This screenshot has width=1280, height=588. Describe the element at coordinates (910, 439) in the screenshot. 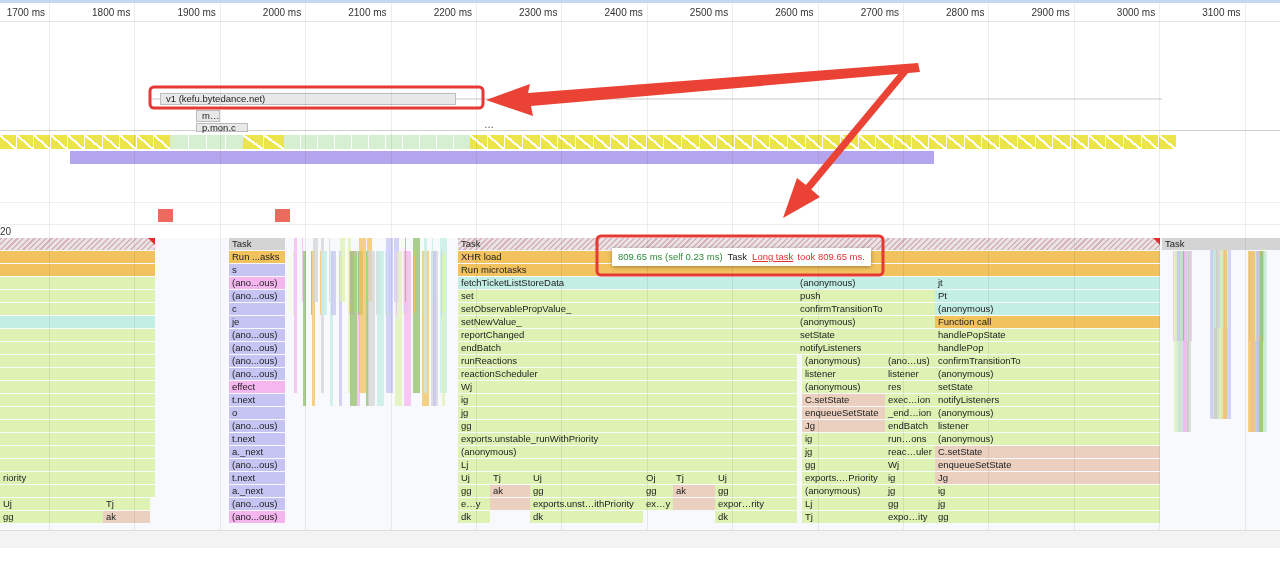

I see `flame-block: run…ons` at that location.